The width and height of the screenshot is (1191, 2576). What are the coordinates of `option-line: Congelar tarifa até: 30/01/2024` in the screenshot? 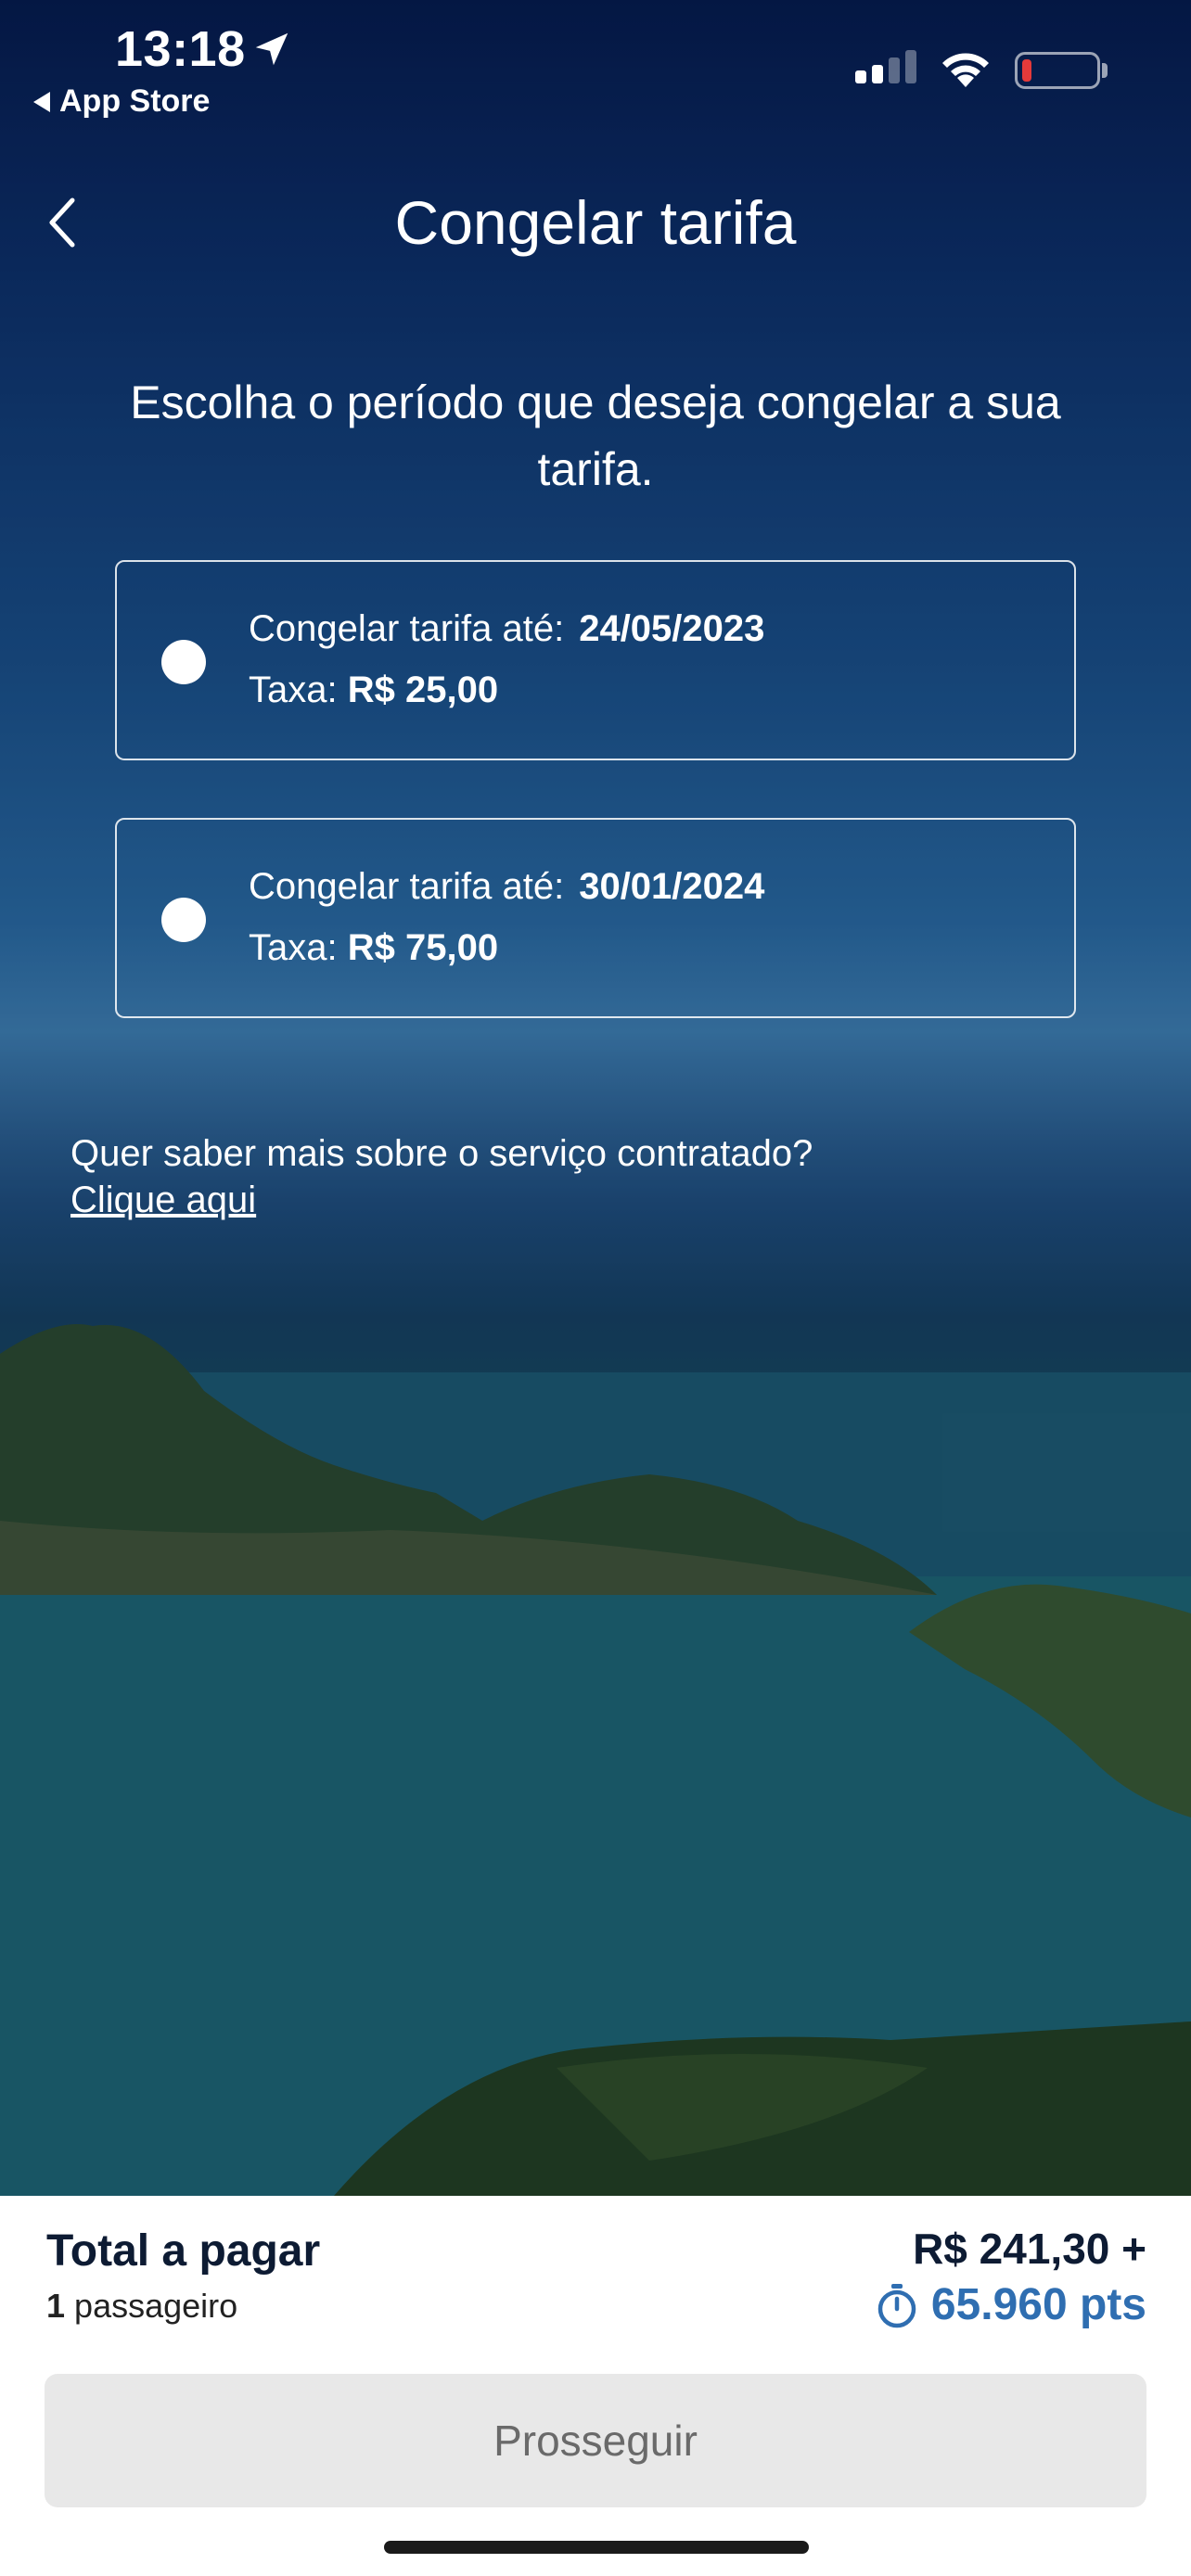 It's located at (506, 887).